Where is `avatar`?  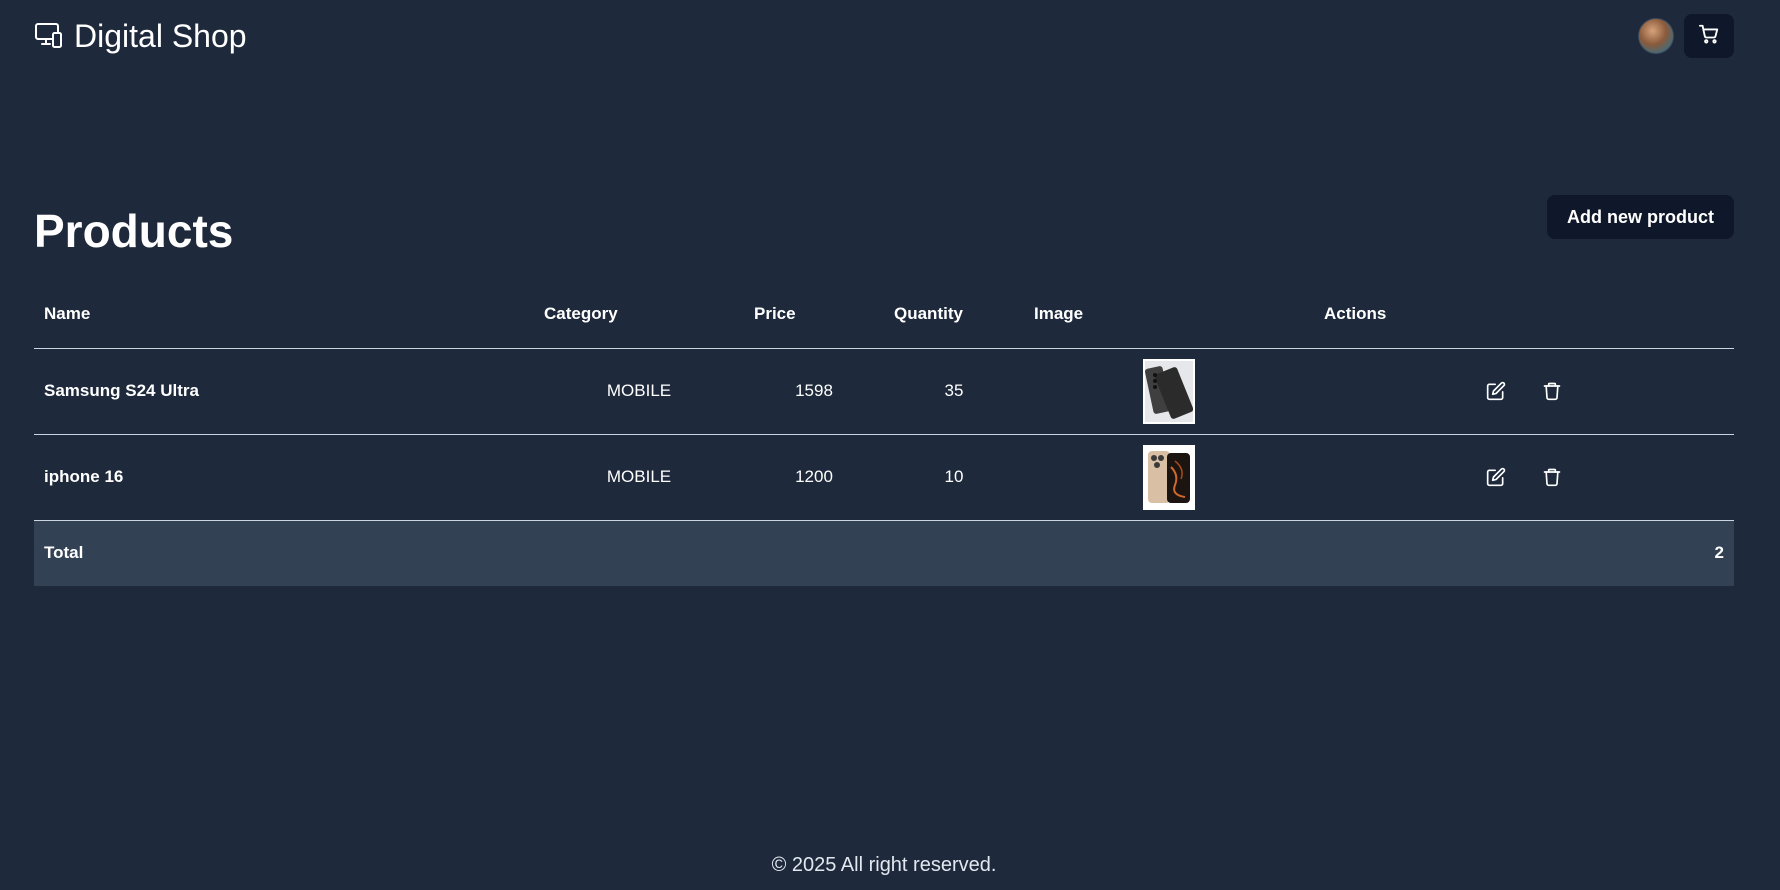 avatar is located at coordinates (1656, 36).